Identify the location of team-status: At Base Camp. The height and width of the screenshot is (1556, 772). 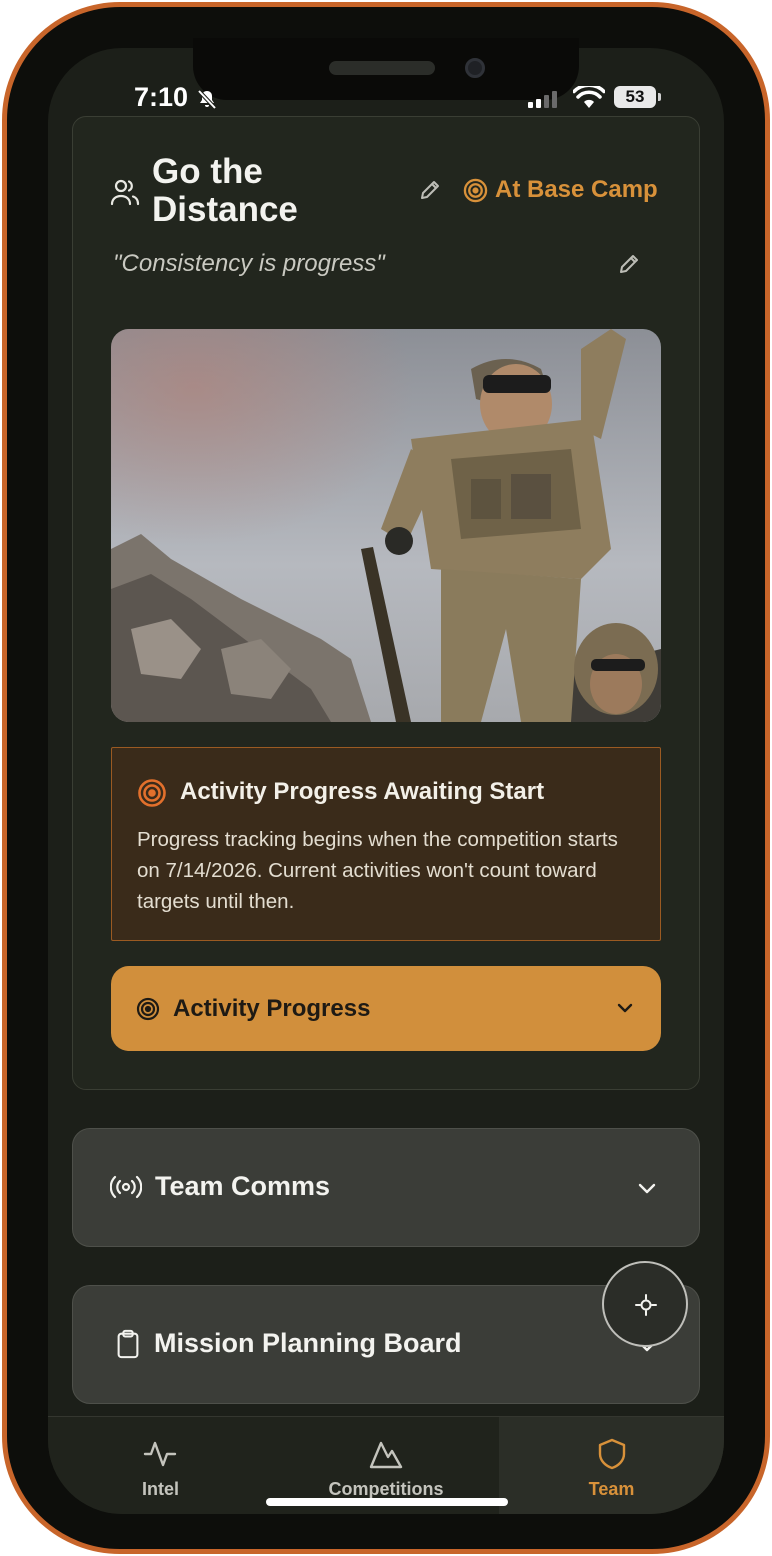
(576, 189).